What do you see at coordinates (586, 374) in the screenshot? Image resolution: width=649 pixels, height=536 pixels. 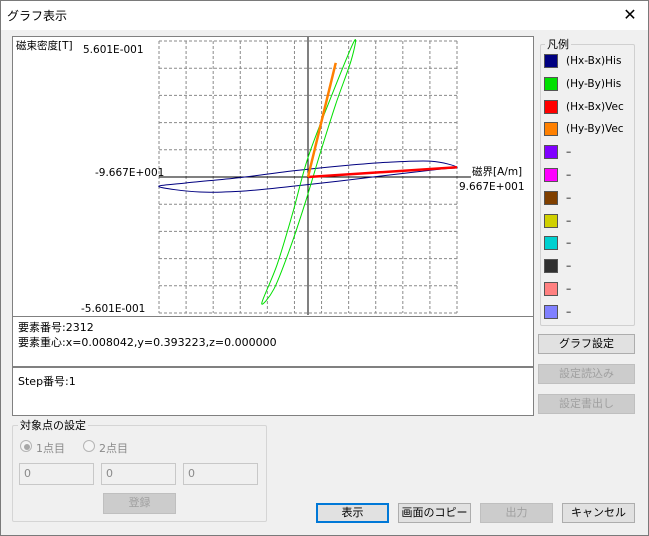 I see `load-settings-button: 設定読込み` at bounding box center [586, 374].